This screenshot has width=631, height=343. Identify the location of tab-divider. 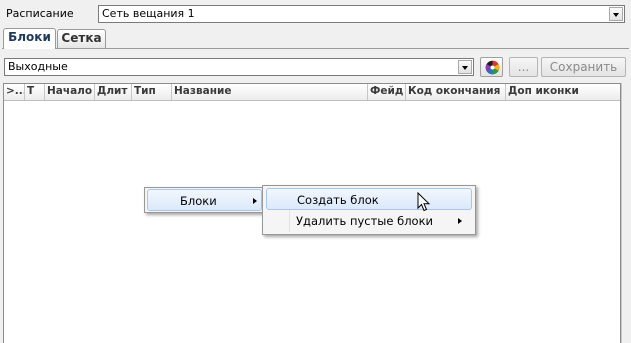
(315, 48).